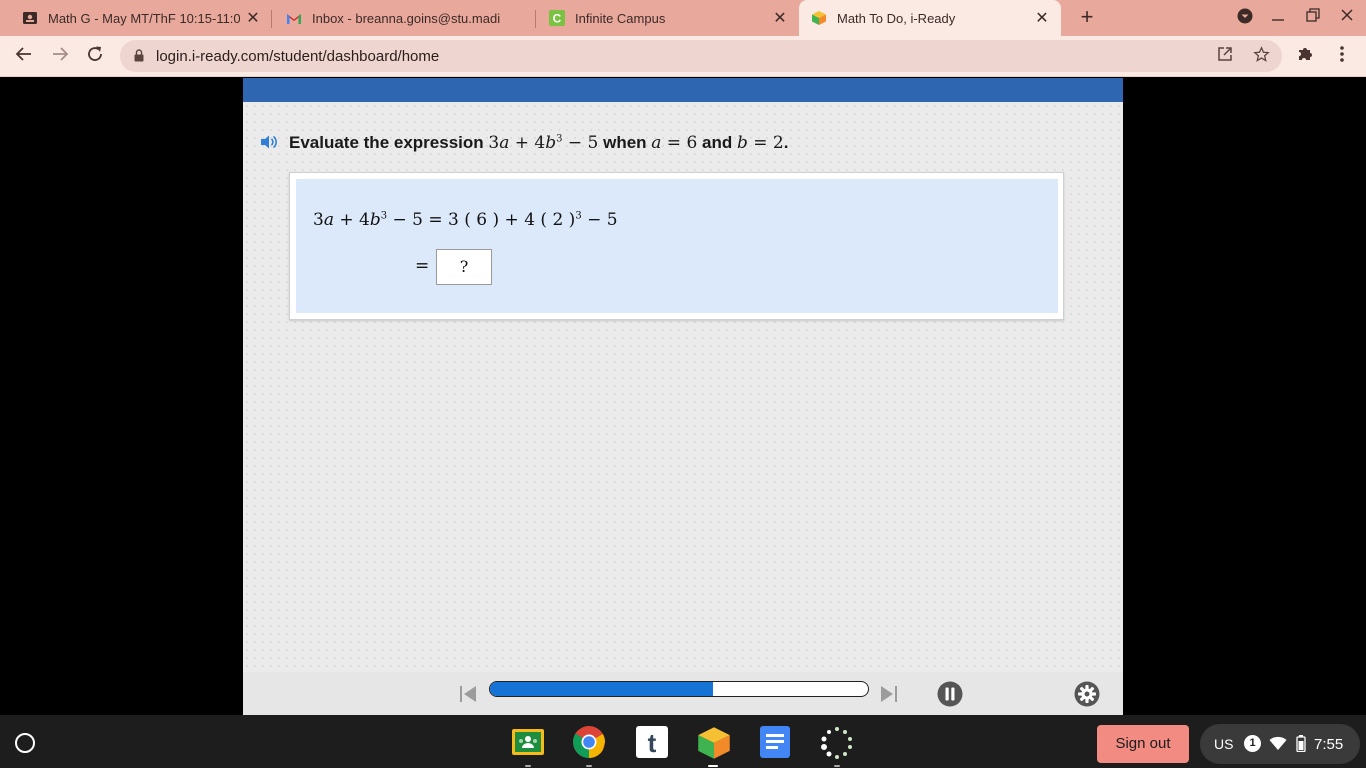 The image size is (1366, 768). I want to click on tab-title: Math G - May MT/ThF 10:15-11:0, so click(144, 18).